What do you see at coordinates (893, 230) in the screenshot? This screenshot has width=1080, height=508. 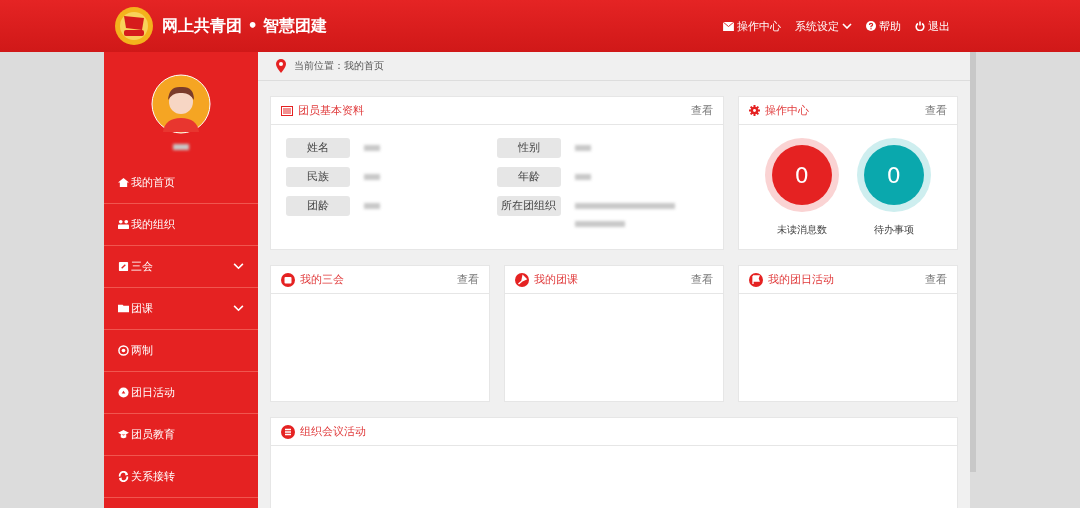 I see `counter-label: 待办事项` at bounding box center [893, 230].